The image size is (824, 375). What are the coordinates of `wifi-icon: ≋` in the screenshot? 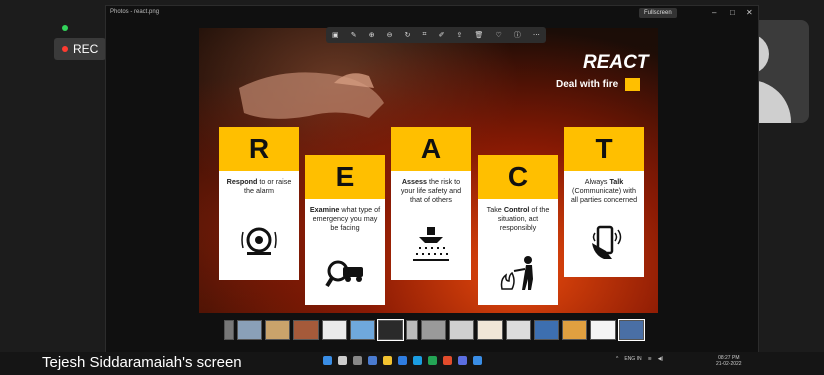 It's located at (650, 359).